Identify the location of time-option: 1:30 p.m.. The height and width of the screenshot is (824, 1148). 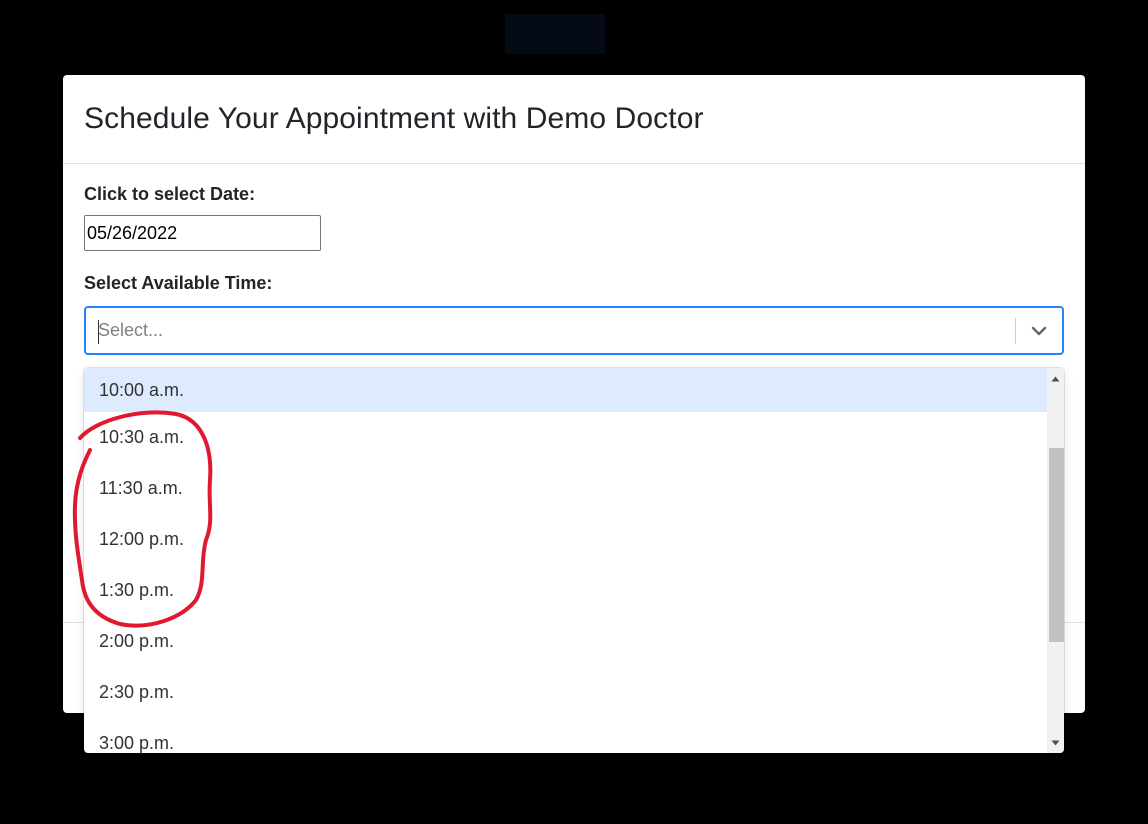
(565, 590).